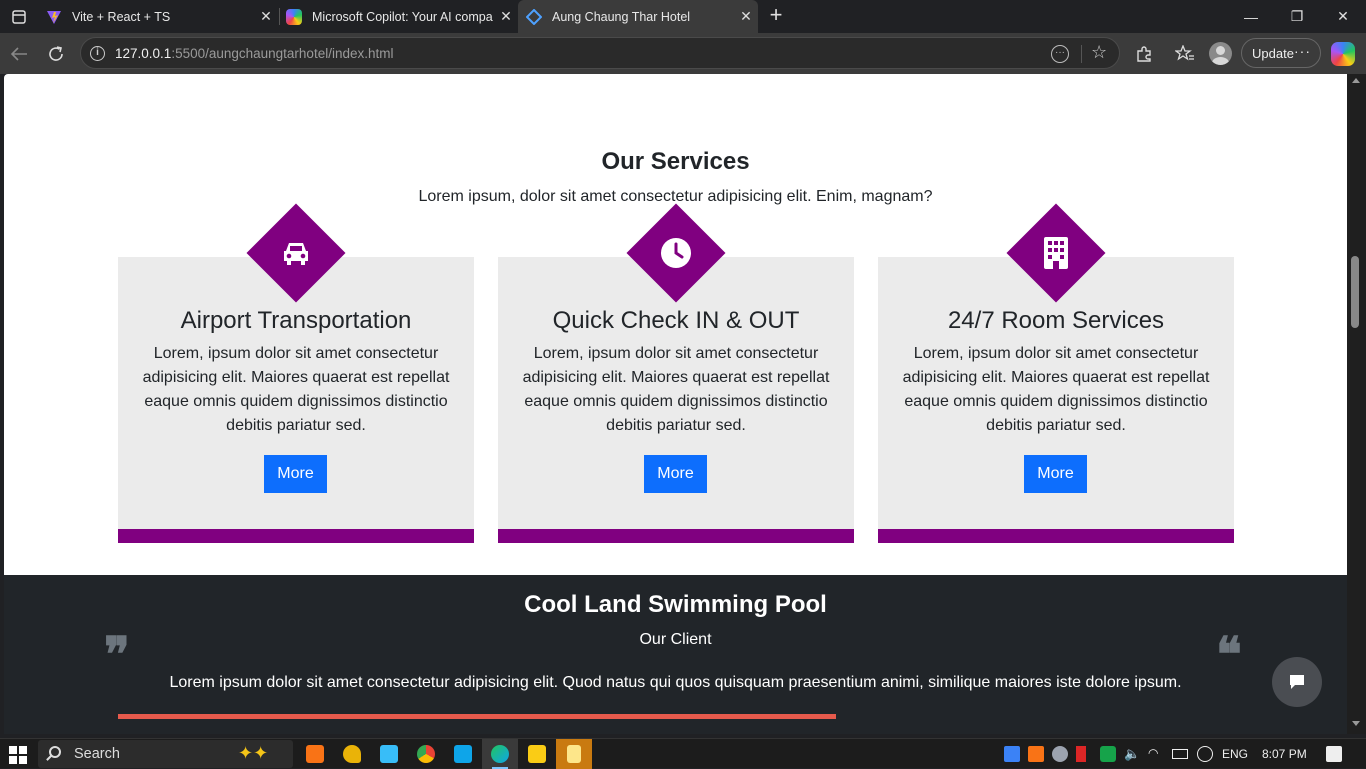  What do you see at coordinates (477, 716) in the screenshot?
I see `testimonial-progress-bar` at bounding box center [477, 716].